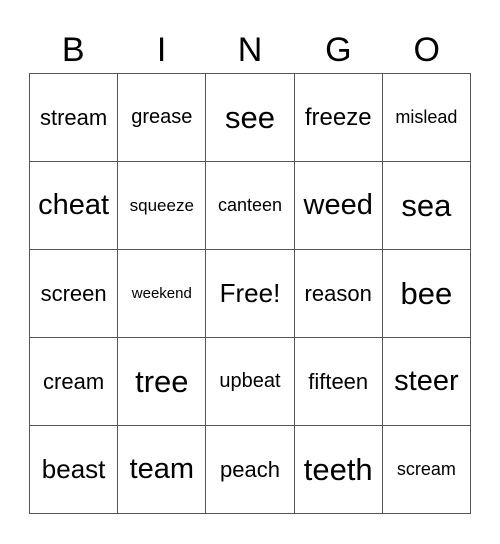  What do you see at coordinates (338, 206) in the screenshot?
I see `bingo-cell: weed` at bounding box center [338, 206].